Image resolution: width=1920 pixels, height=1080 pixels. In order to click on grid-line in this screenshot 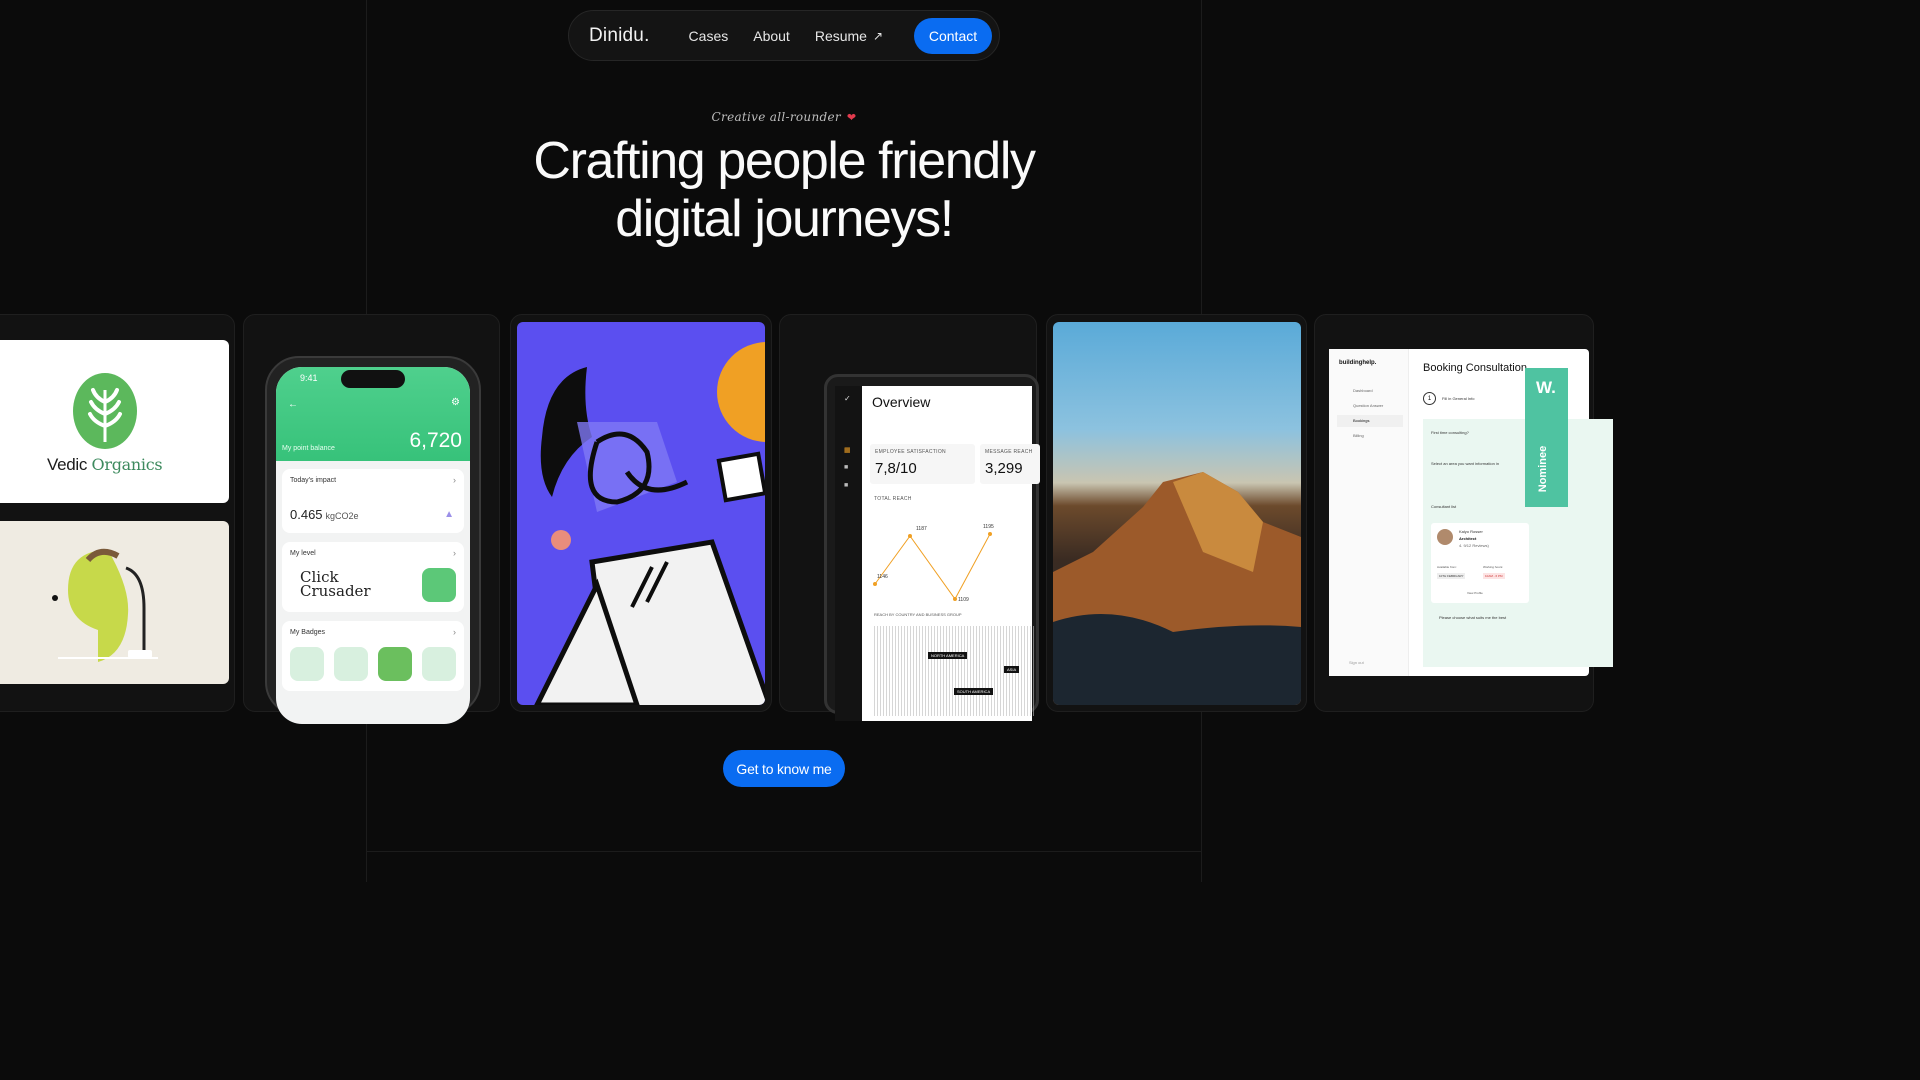, I will do `click(784, 851)`.